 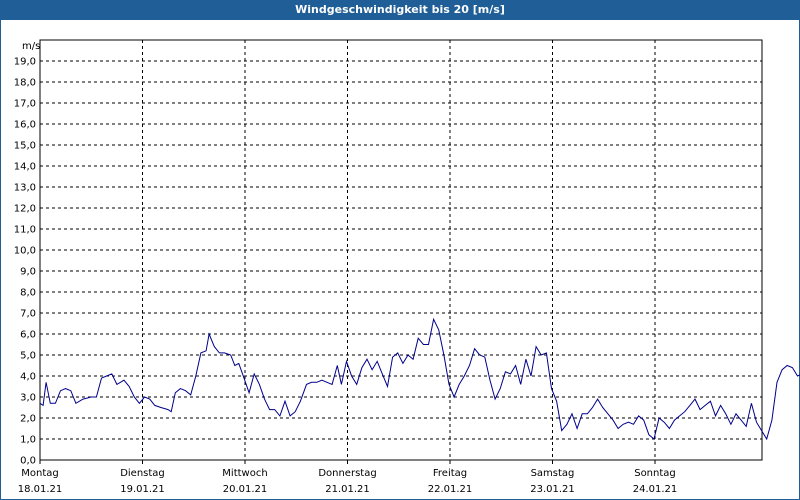 What do you see at coordinates (28, 293) in the screenshot?
I see `y-tick-label: 8,0` at bounding box center [28, 293].